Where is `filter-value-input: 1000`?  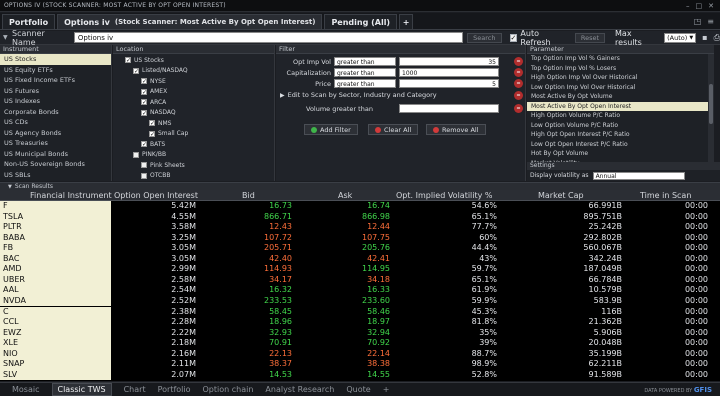 filter-value-input: 1000 is located at coordinates (449, 72).